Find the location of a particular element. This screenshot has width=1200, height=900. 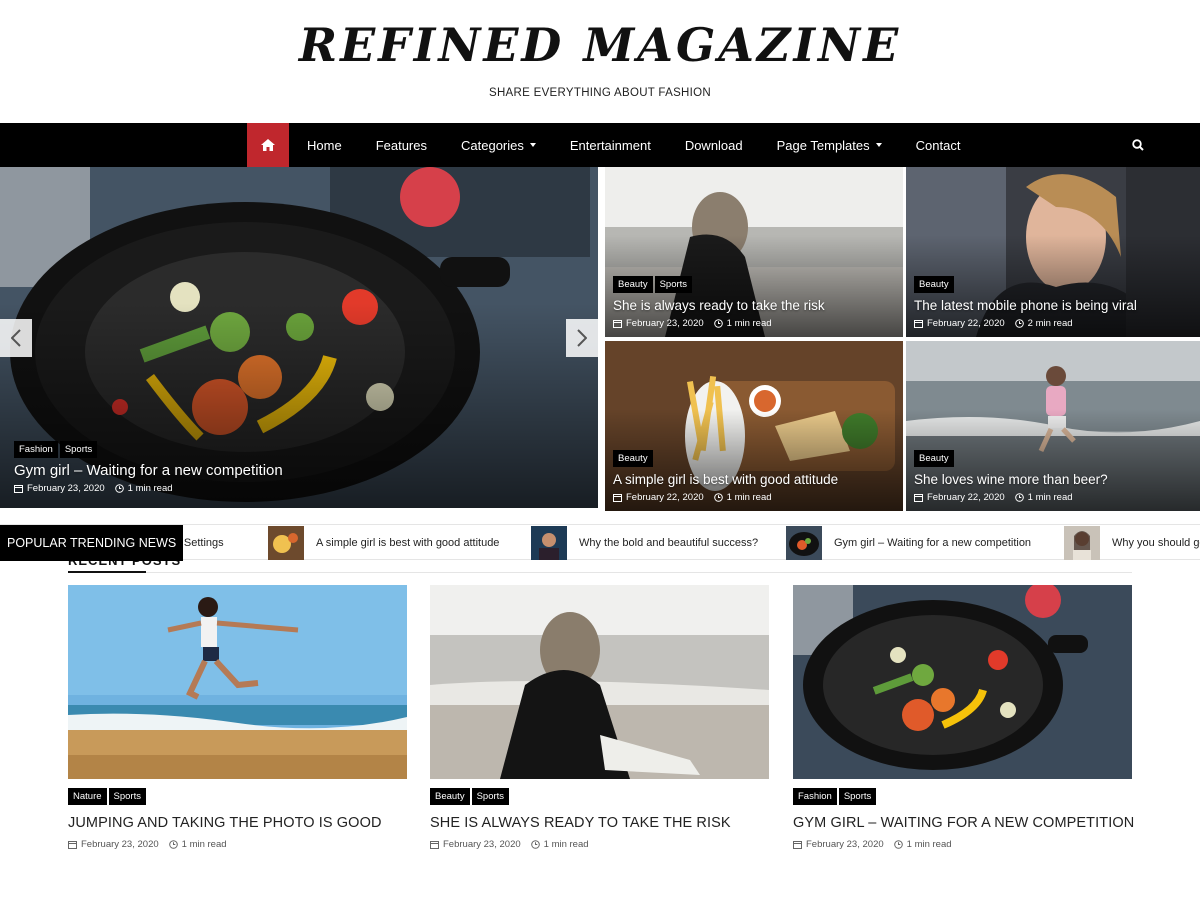

tile-title: She is always ready to take the risk is located at coordinates (754, 306).